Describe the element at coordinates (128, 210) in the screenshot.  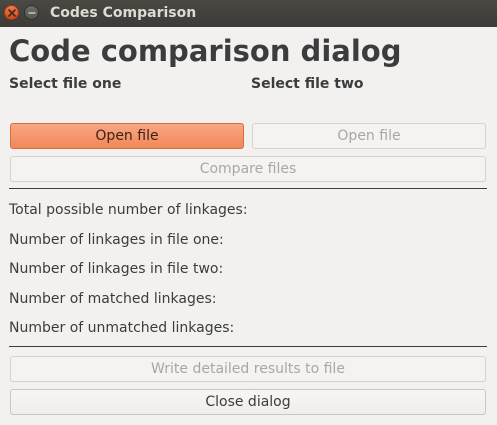
I see `total-linkages-label: Total possible number of linkages:` at that location.